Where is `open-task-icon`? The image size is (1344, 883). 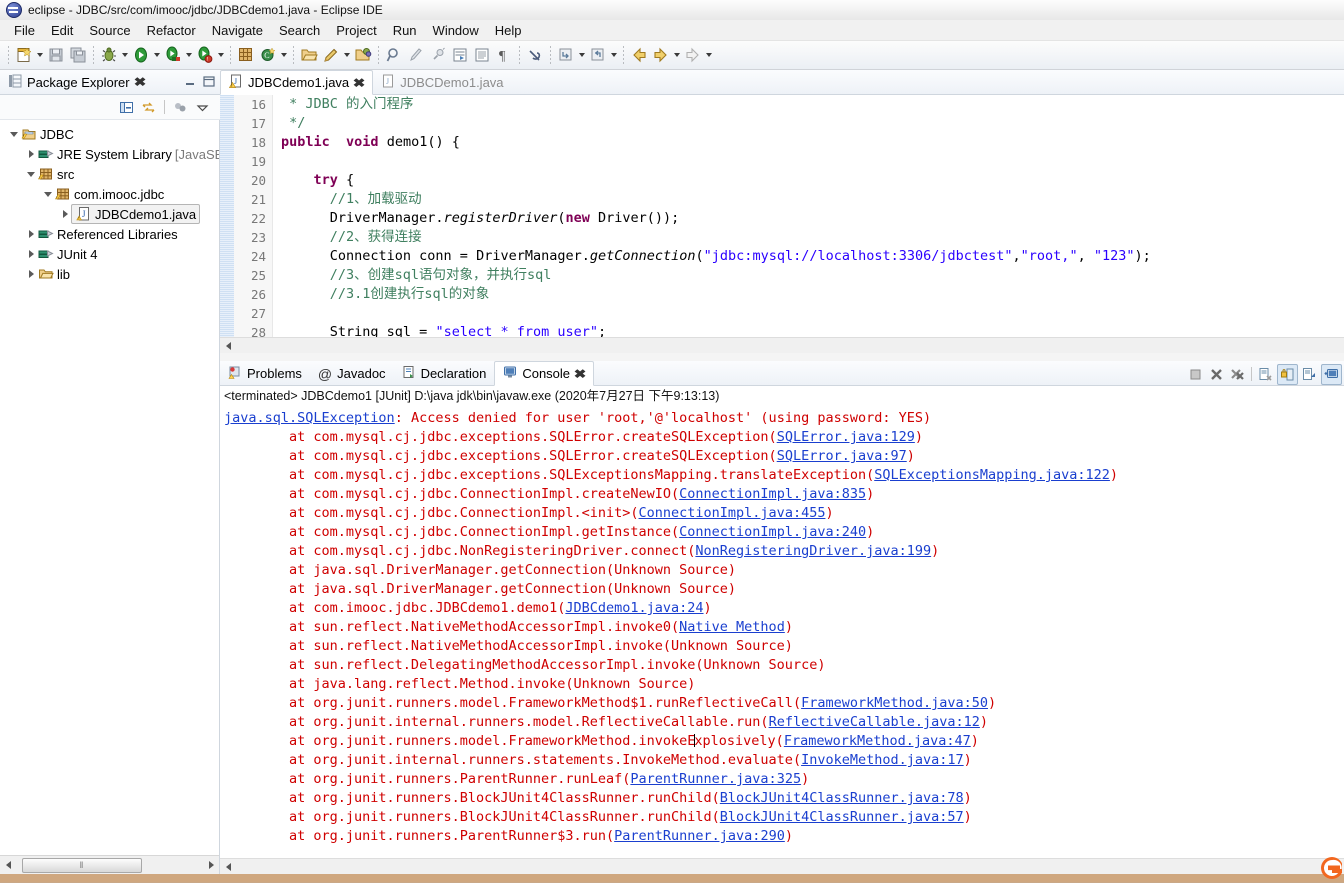 open-task-icon is located at coordinates (363, 55).